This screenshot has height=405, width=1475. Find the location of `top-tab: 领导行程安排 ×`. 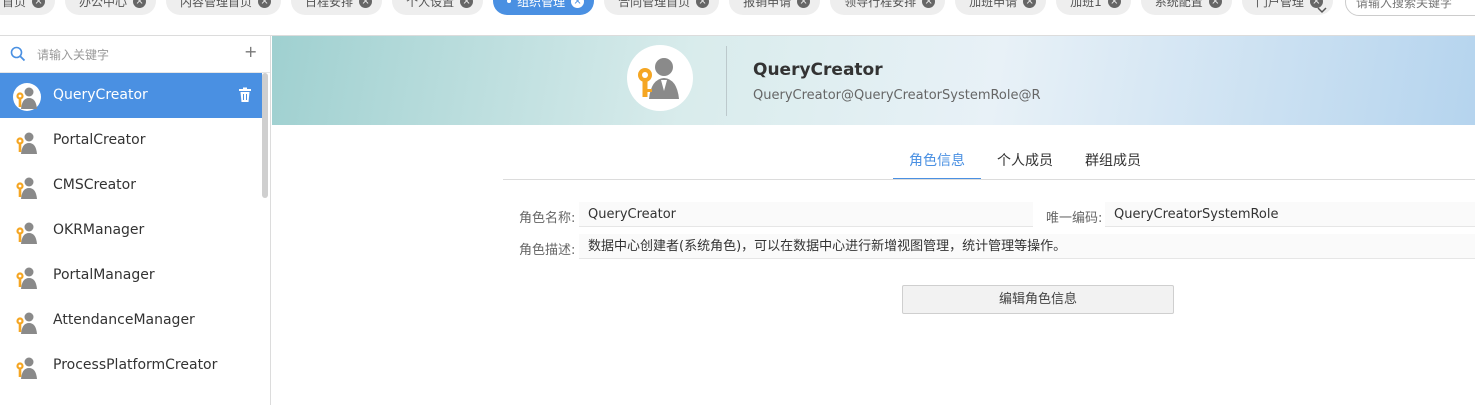

top-tab: 领导行程安排 × is located at coordinates (888, 7).